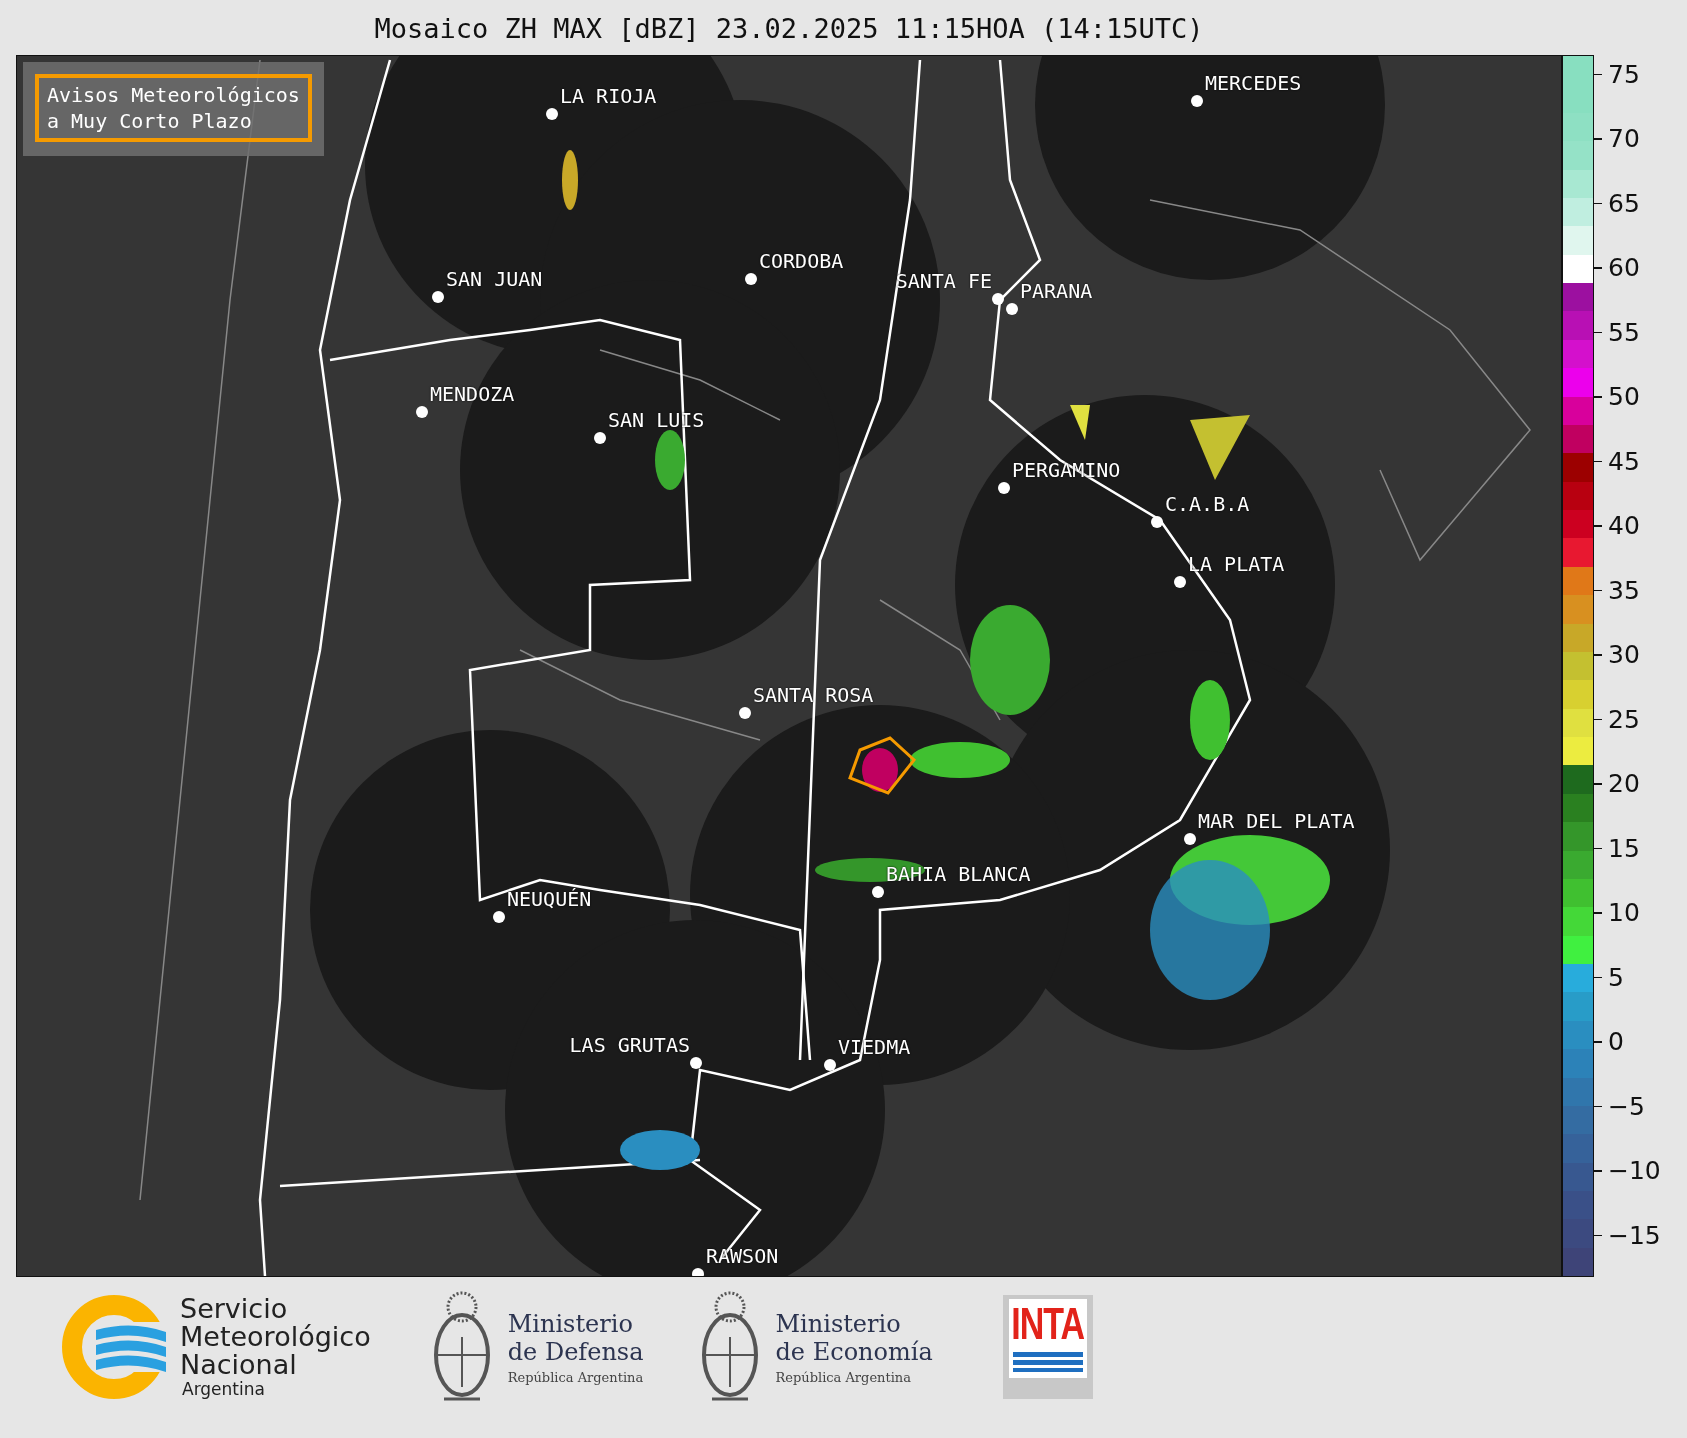  What do you see at coordinates (882, 765) in the screenshot?
I see `warning-area-outline` at bounding box center [882, 765].